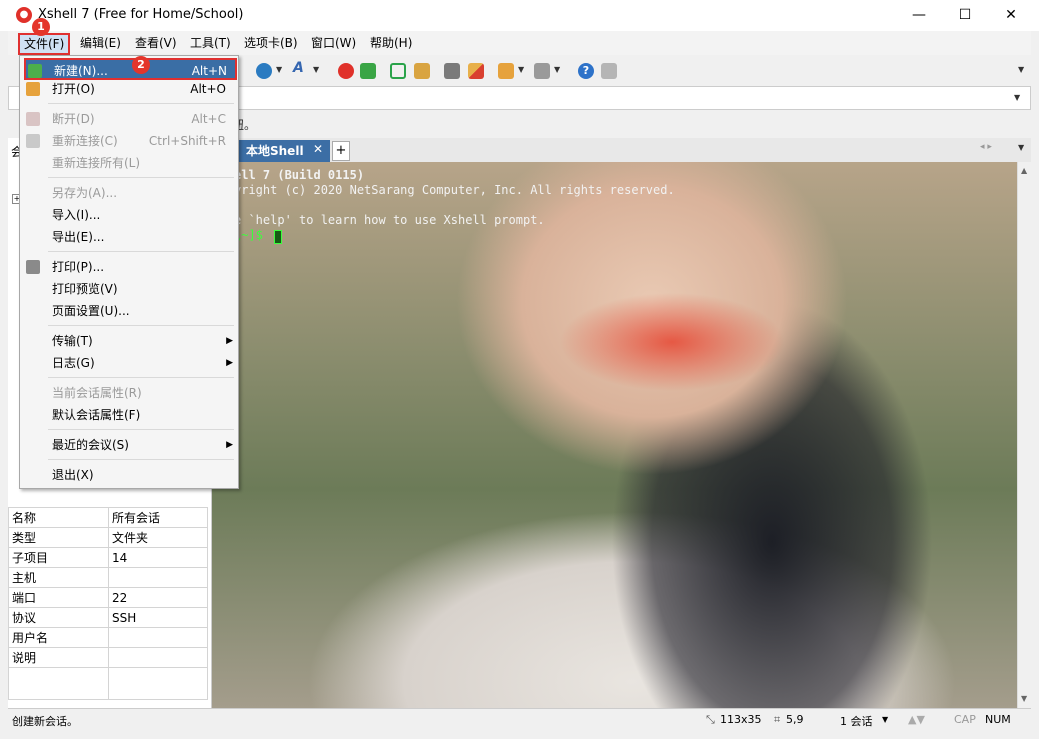 The height and width of the screenshot is (739, 1039). Describe the element at coordinates (586, 71) in the screenshot. I see `help-icon: ?` at that location.